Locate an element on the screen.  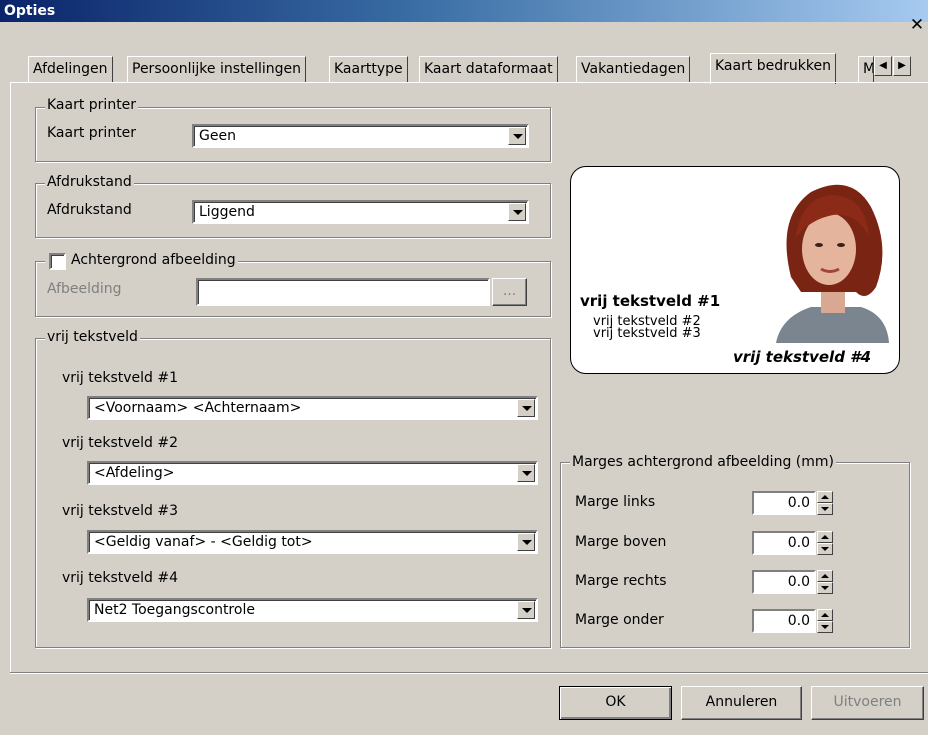
tab-kaart-dataformaat: Kaart dataformaat is located at coordinates (488, 69).